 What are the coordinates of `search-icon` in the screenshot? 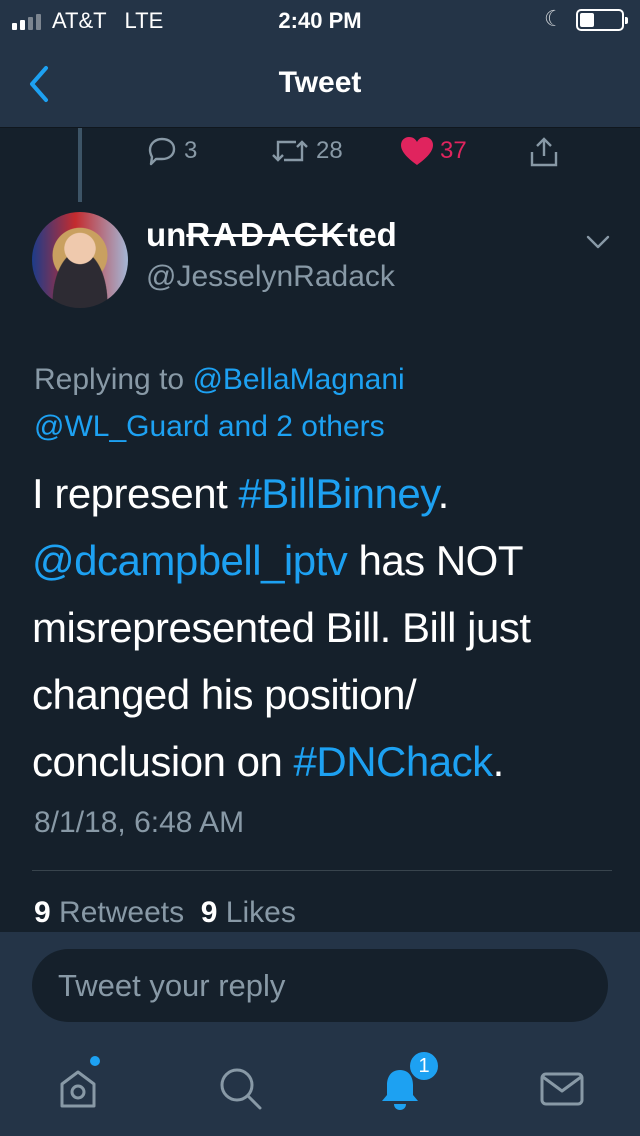 It's located at (241, 1089).